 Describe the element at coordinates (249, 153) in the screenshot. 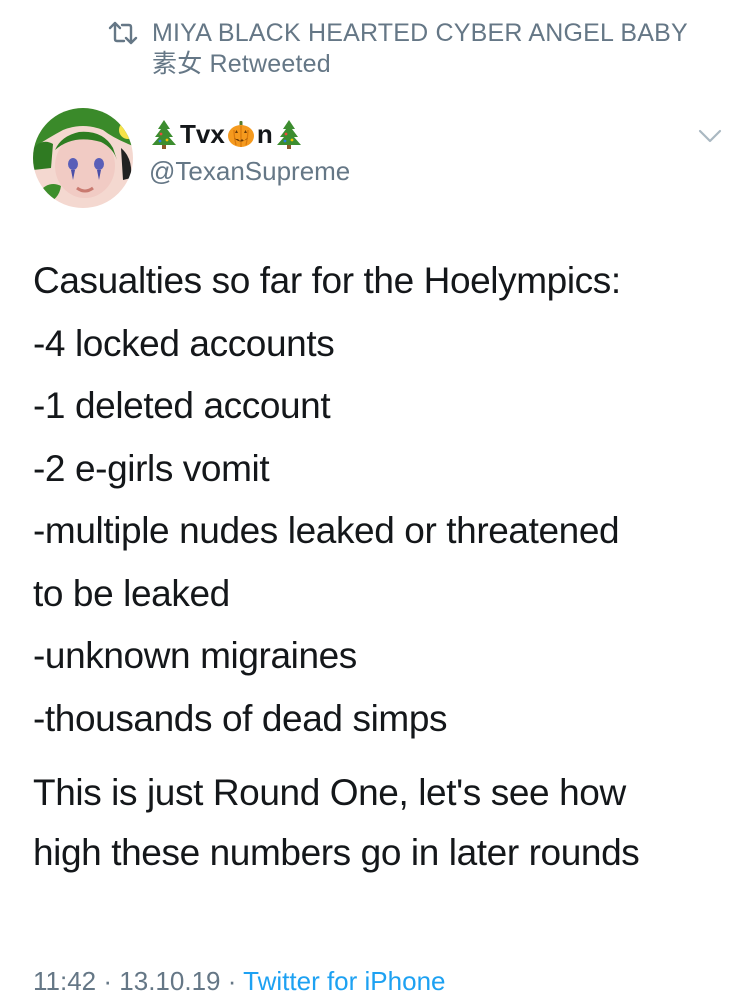

I see `user-names: Tvx n @TexanSupreme` at that location.